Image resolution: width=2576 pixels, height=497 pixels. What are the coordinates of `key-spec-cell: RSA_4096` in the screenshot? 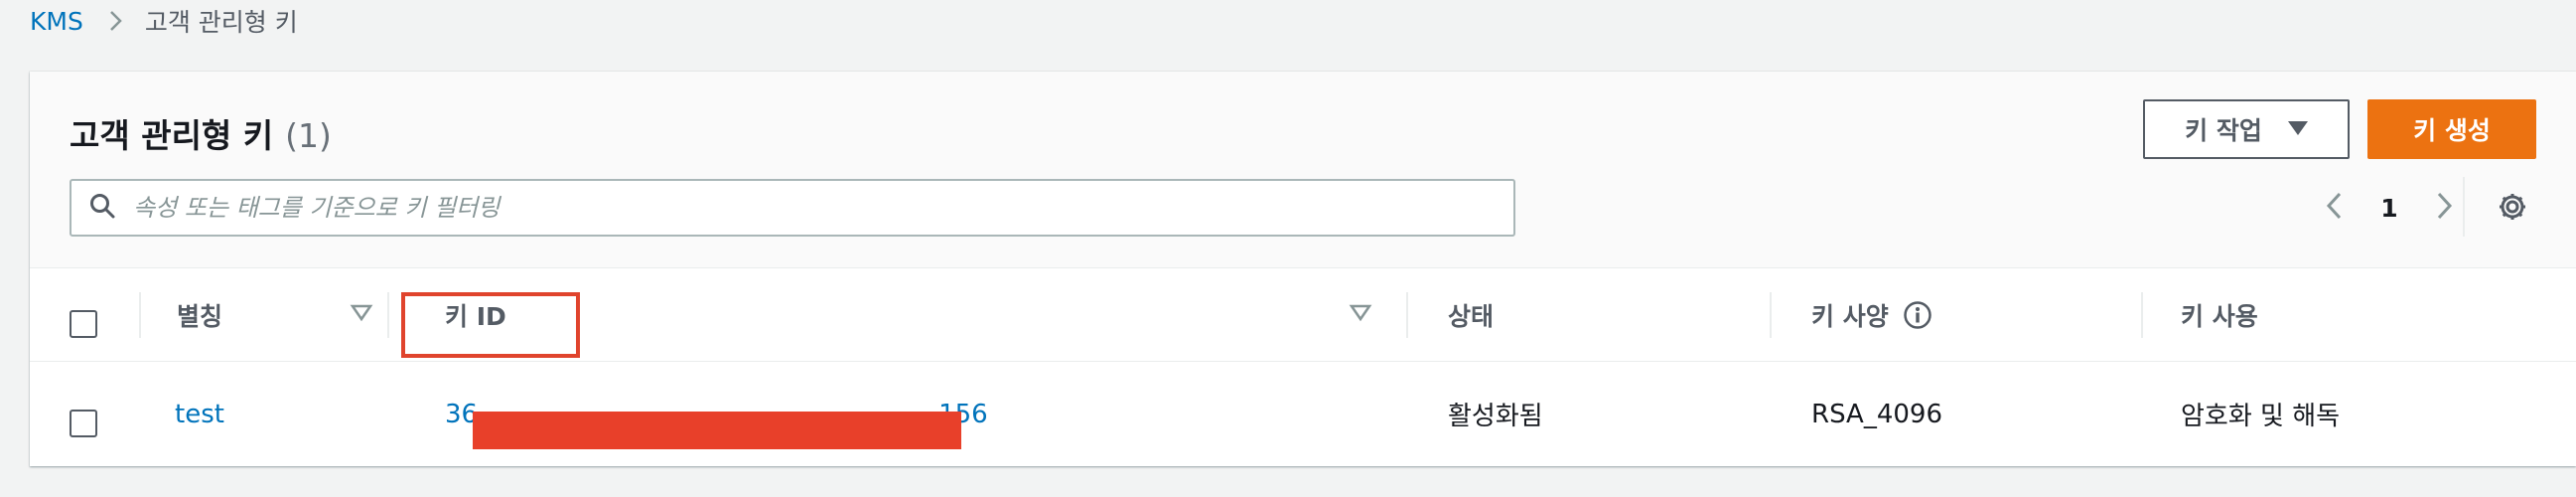 It's located at (1877, 414).